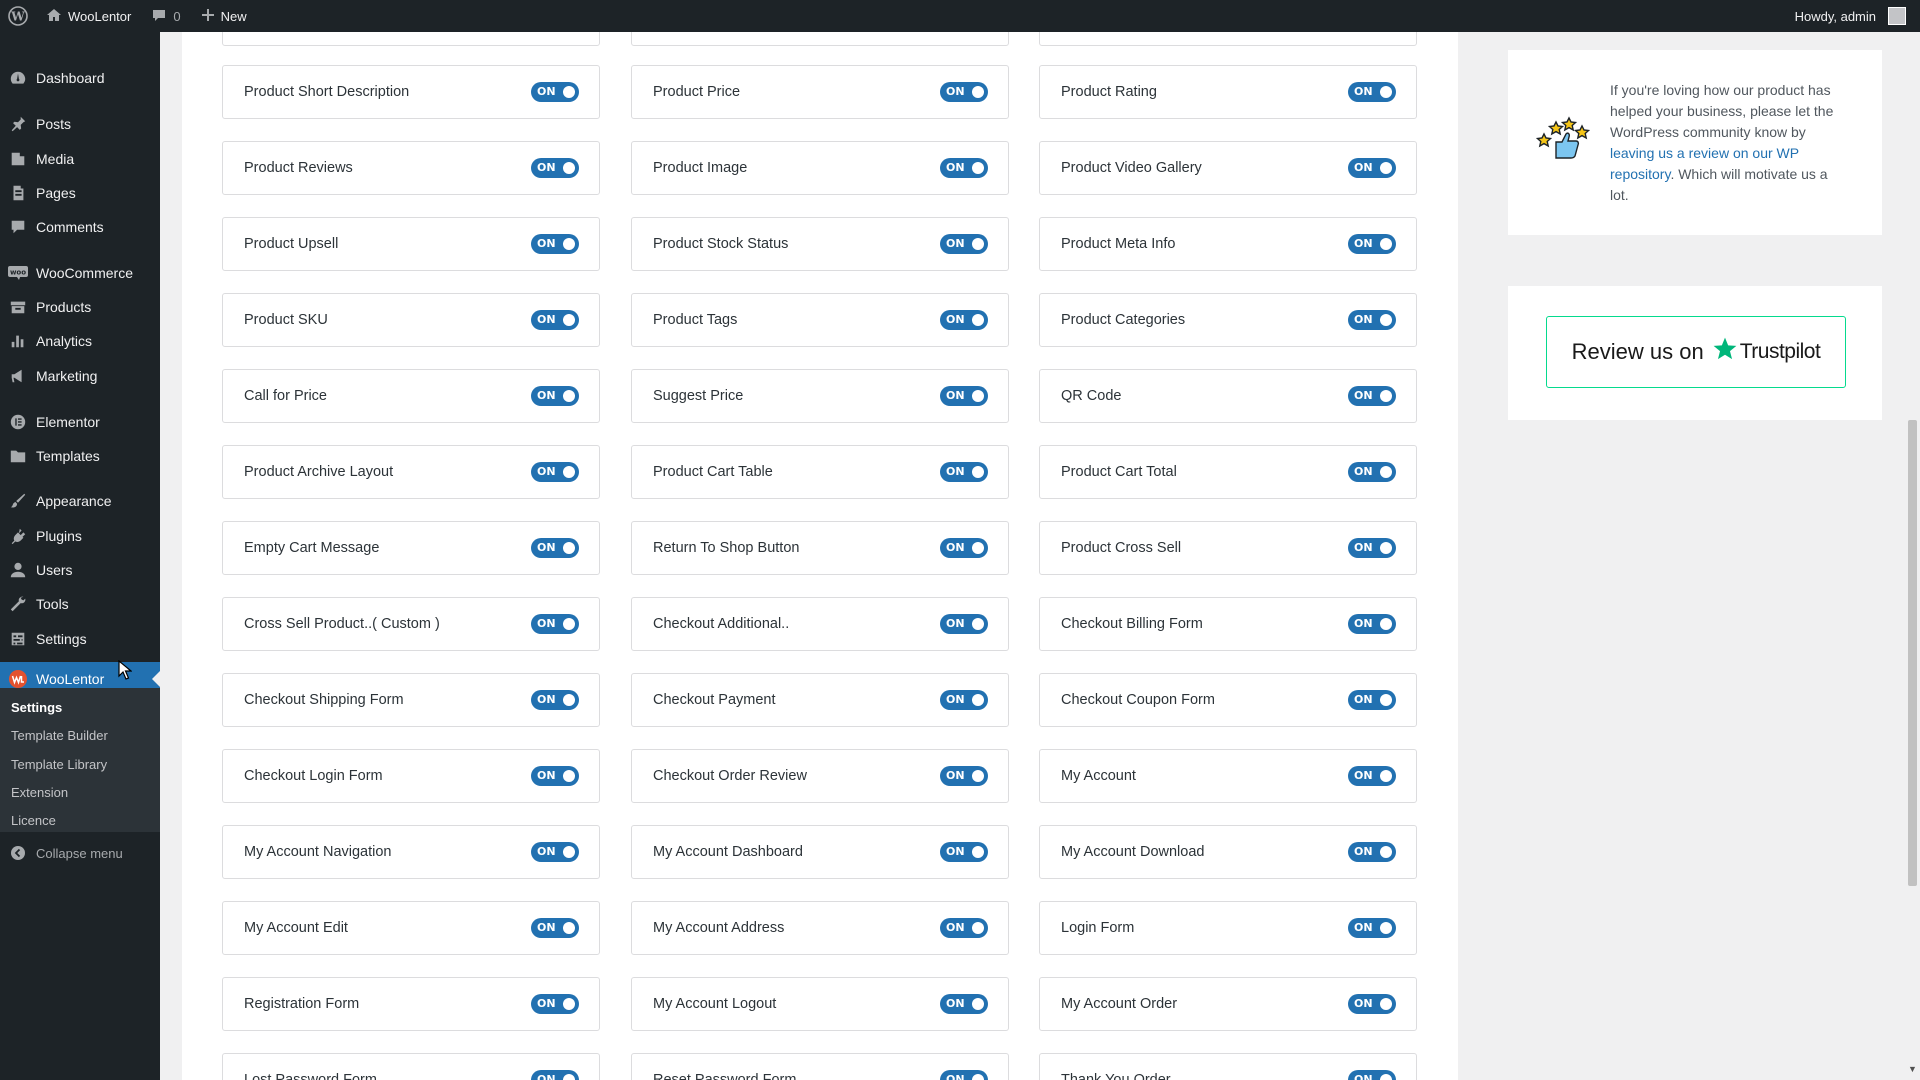 Image resolution: width=1920 pixels, height=1080 pixels. What do you see at coordinates (88, 16) in the screenshot?
I see `site-name-link: WooLentor` at bounding box center [88, 16].